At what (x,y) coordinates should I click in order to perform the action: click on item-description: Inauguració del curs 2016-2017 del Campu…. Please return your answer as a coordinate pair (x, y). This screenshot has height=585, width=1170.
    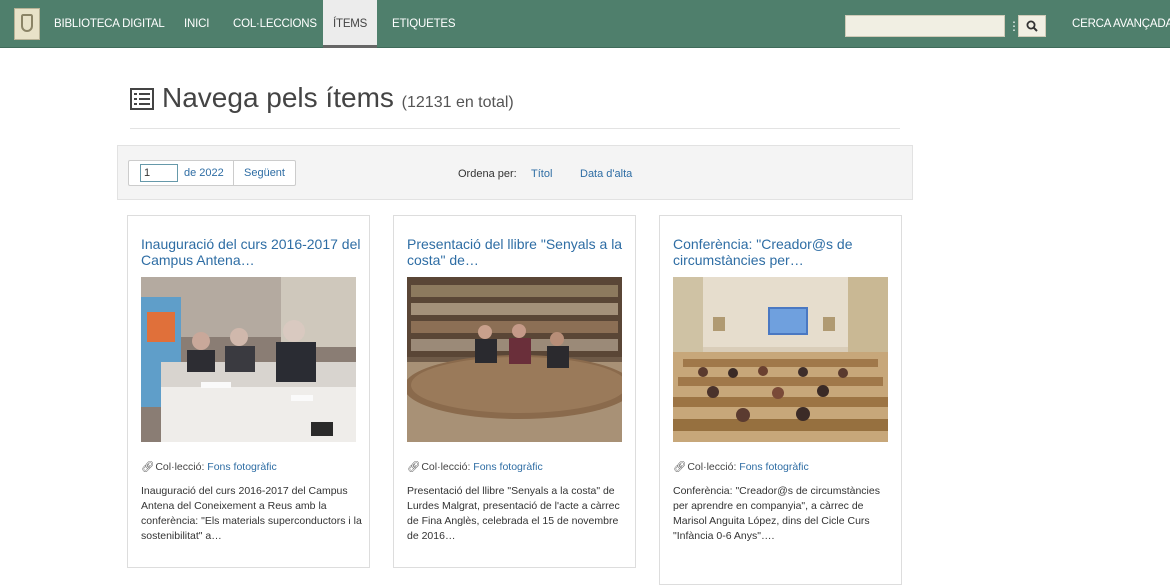
    Looking at the image, I should click on (251, 513).